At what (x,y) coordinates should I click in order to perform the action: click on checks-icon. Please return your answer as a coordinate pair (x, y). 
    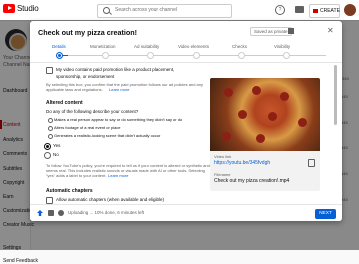
    Looking at the image, I should click on (61, 213).